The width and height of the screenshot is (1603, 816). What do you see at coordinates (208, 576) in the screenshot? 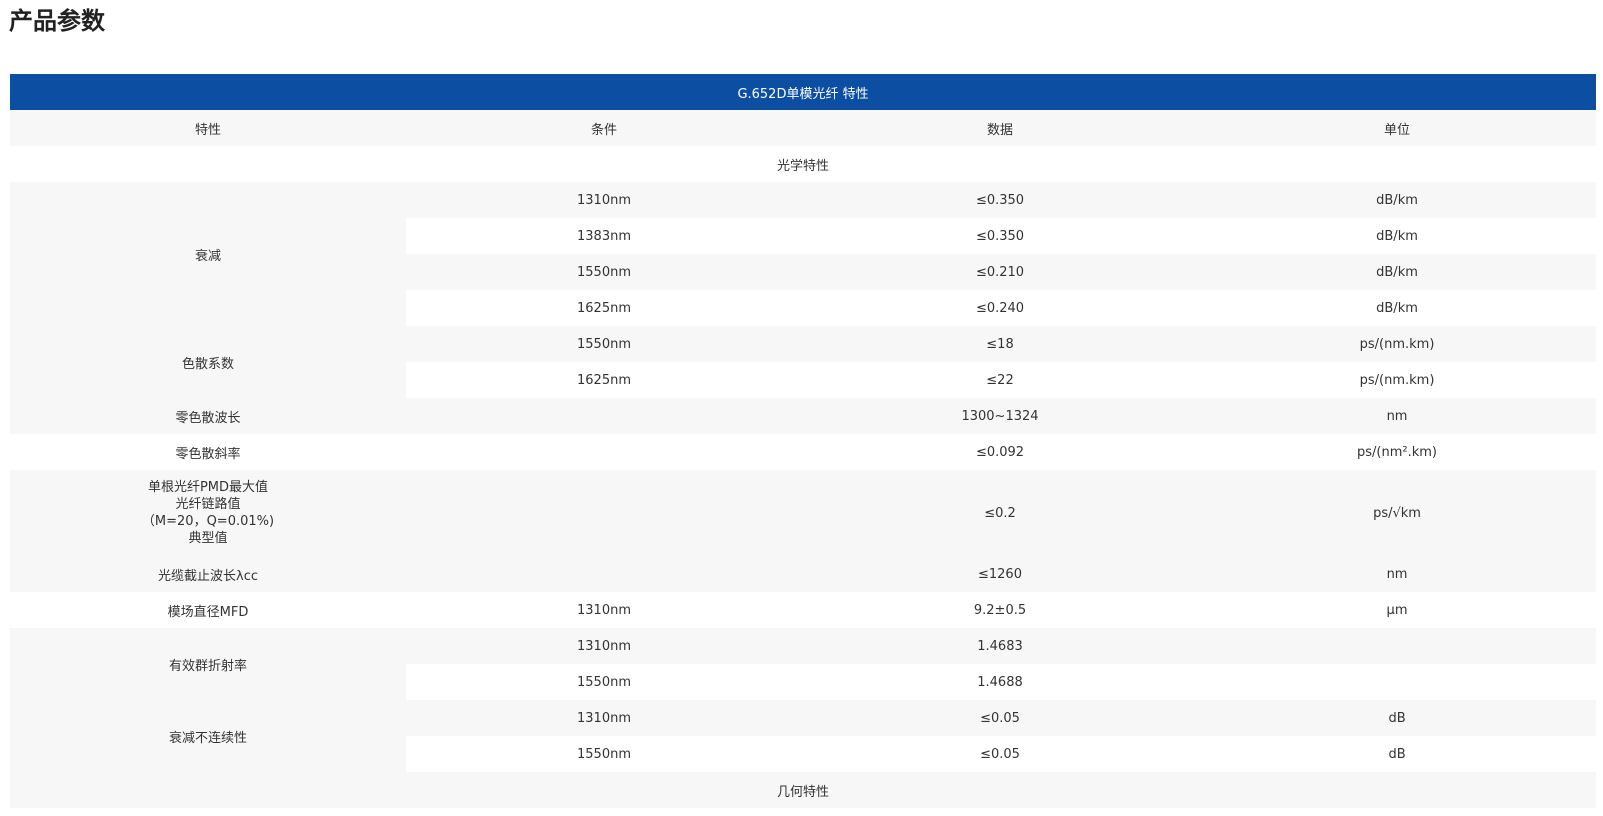
I see `property-cutoff-wavelength: 光缆截止波长λcc` at bounding box center [208, 576].